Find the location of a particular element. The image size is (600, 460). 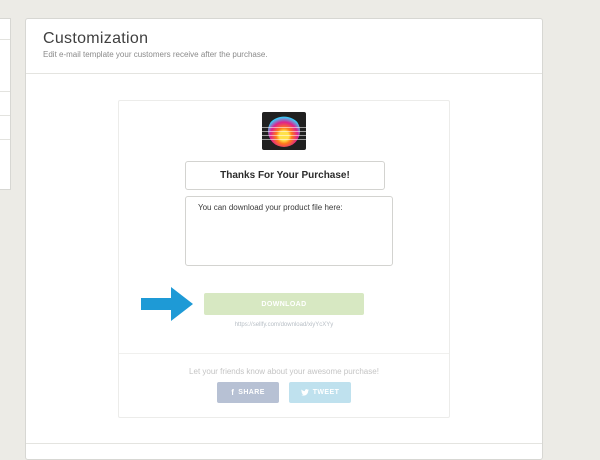

page-title: Customization is located at coordinates (96, 38).